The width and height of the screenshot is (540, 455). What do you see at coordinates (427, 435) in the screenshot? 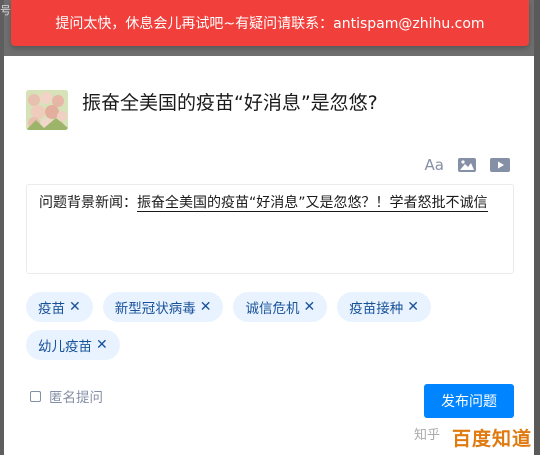
I see `watermark-zhihu: 知乎` at bounding box center [427, 435].